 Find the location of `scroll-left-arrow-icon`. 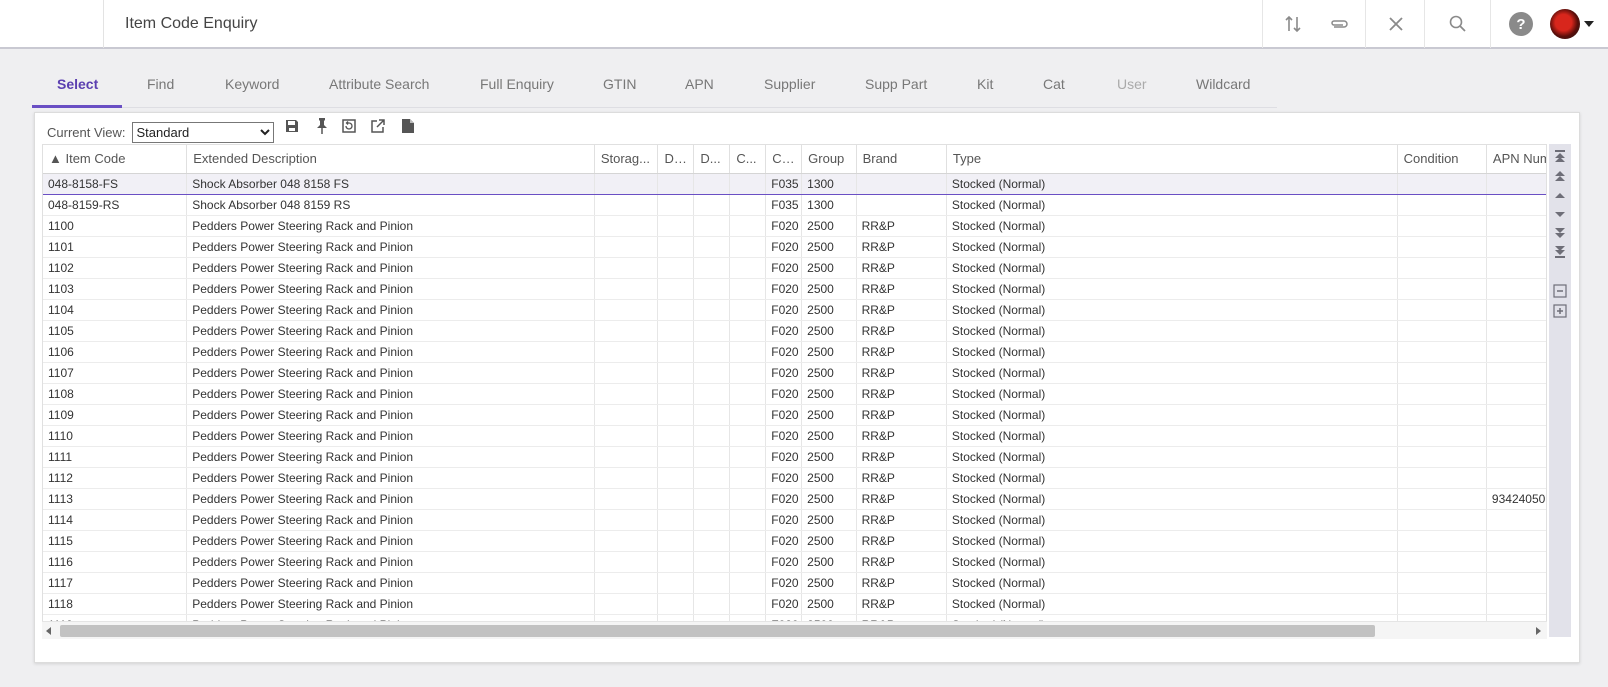

scroll-left-arrow-icon is located at coordinates (48, 631).